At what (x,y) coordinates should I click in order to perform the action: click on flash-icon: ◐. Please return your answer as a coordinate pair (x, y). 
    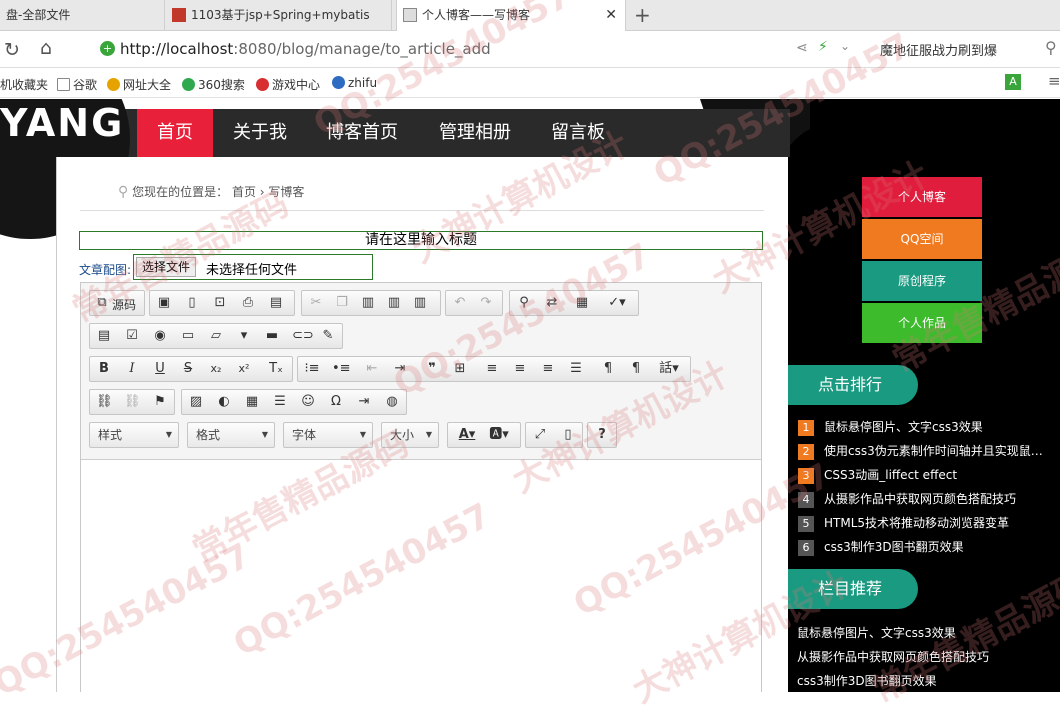
    Looking at the image, I should click on (224, 402).